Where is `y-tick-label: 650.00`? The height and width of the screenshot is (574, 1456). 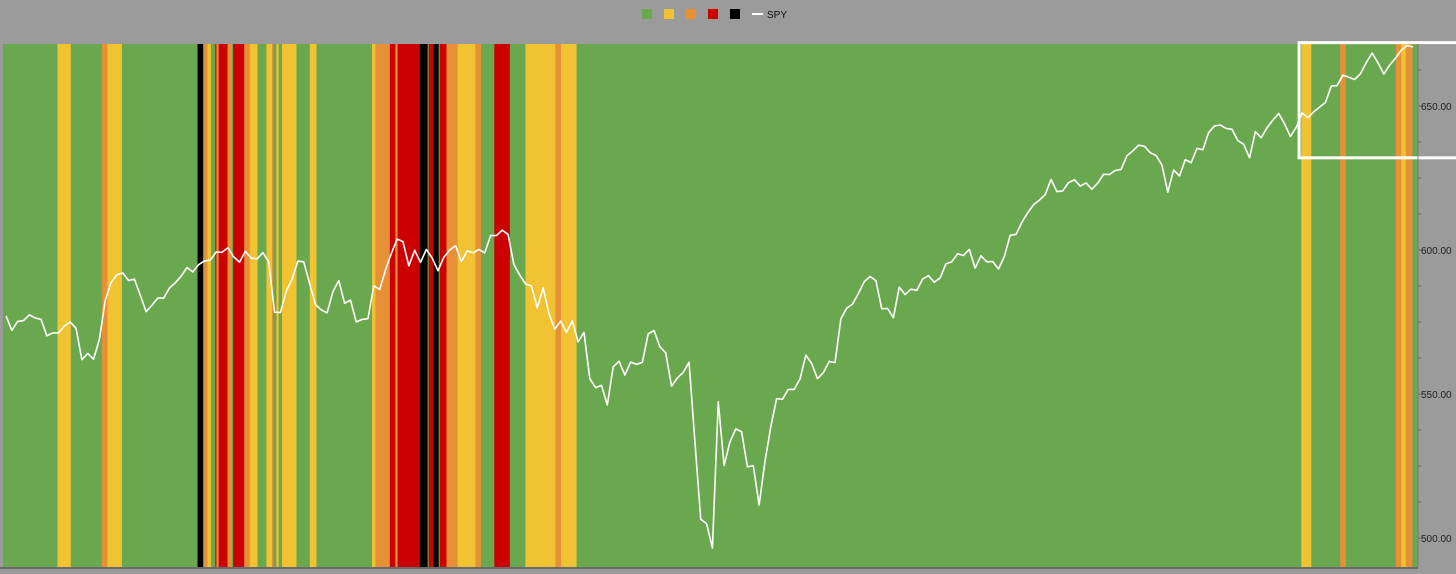
y-tick-label: 650.00 is located at coordinates (1436, 107).